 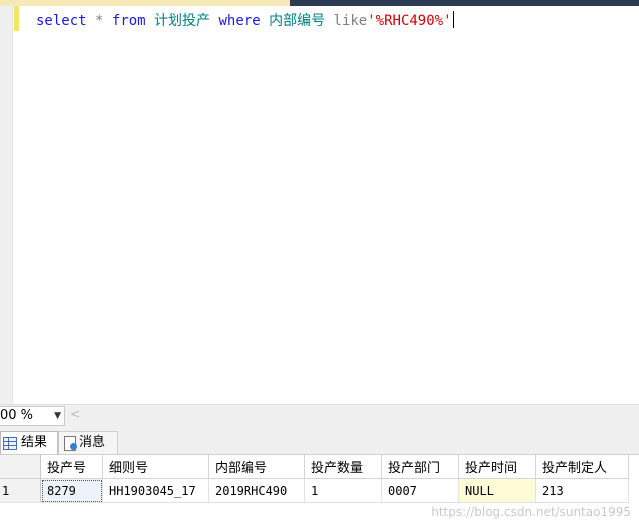 I want to click on editor-gutter, so click(x=6, y=205).